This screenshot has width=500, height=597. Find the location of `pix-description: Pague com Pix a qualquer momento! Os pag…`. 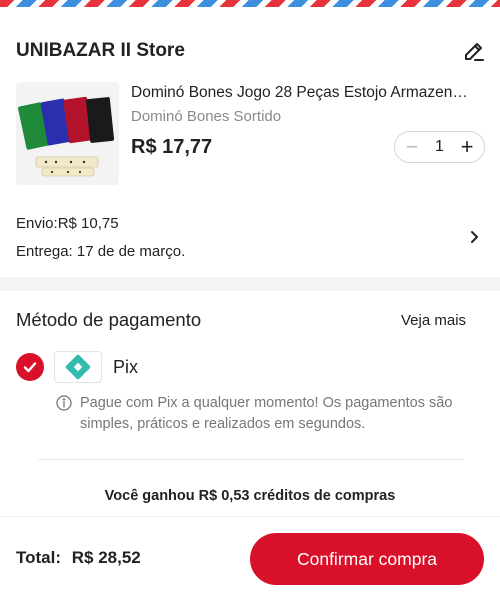

pix-description: Pague com Pix a qualquer momento! Os pag… is located at coordinates (266, 413).